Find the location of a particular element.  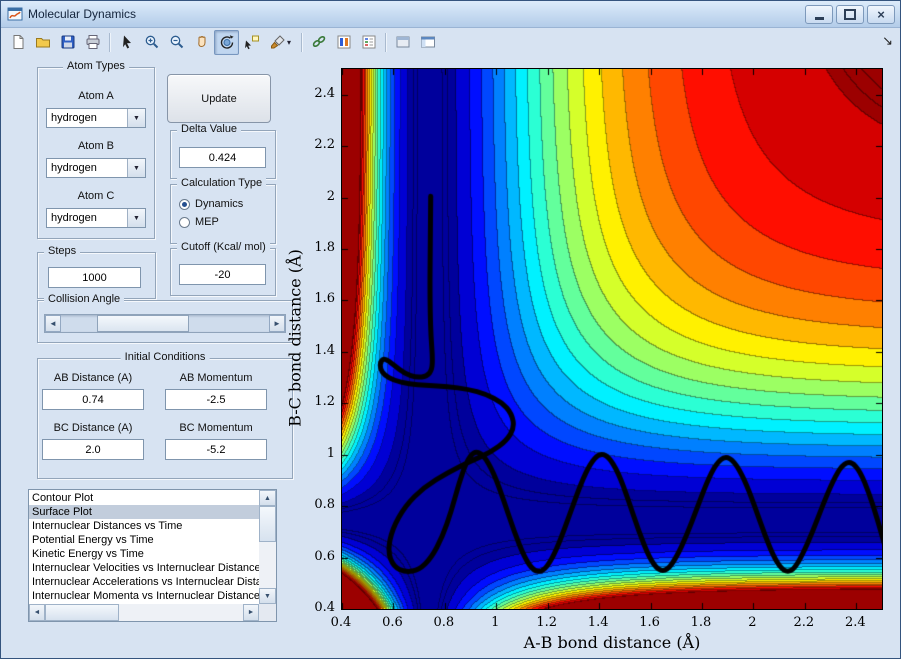

bc-momentum-input is located at coordinates (216, 449).